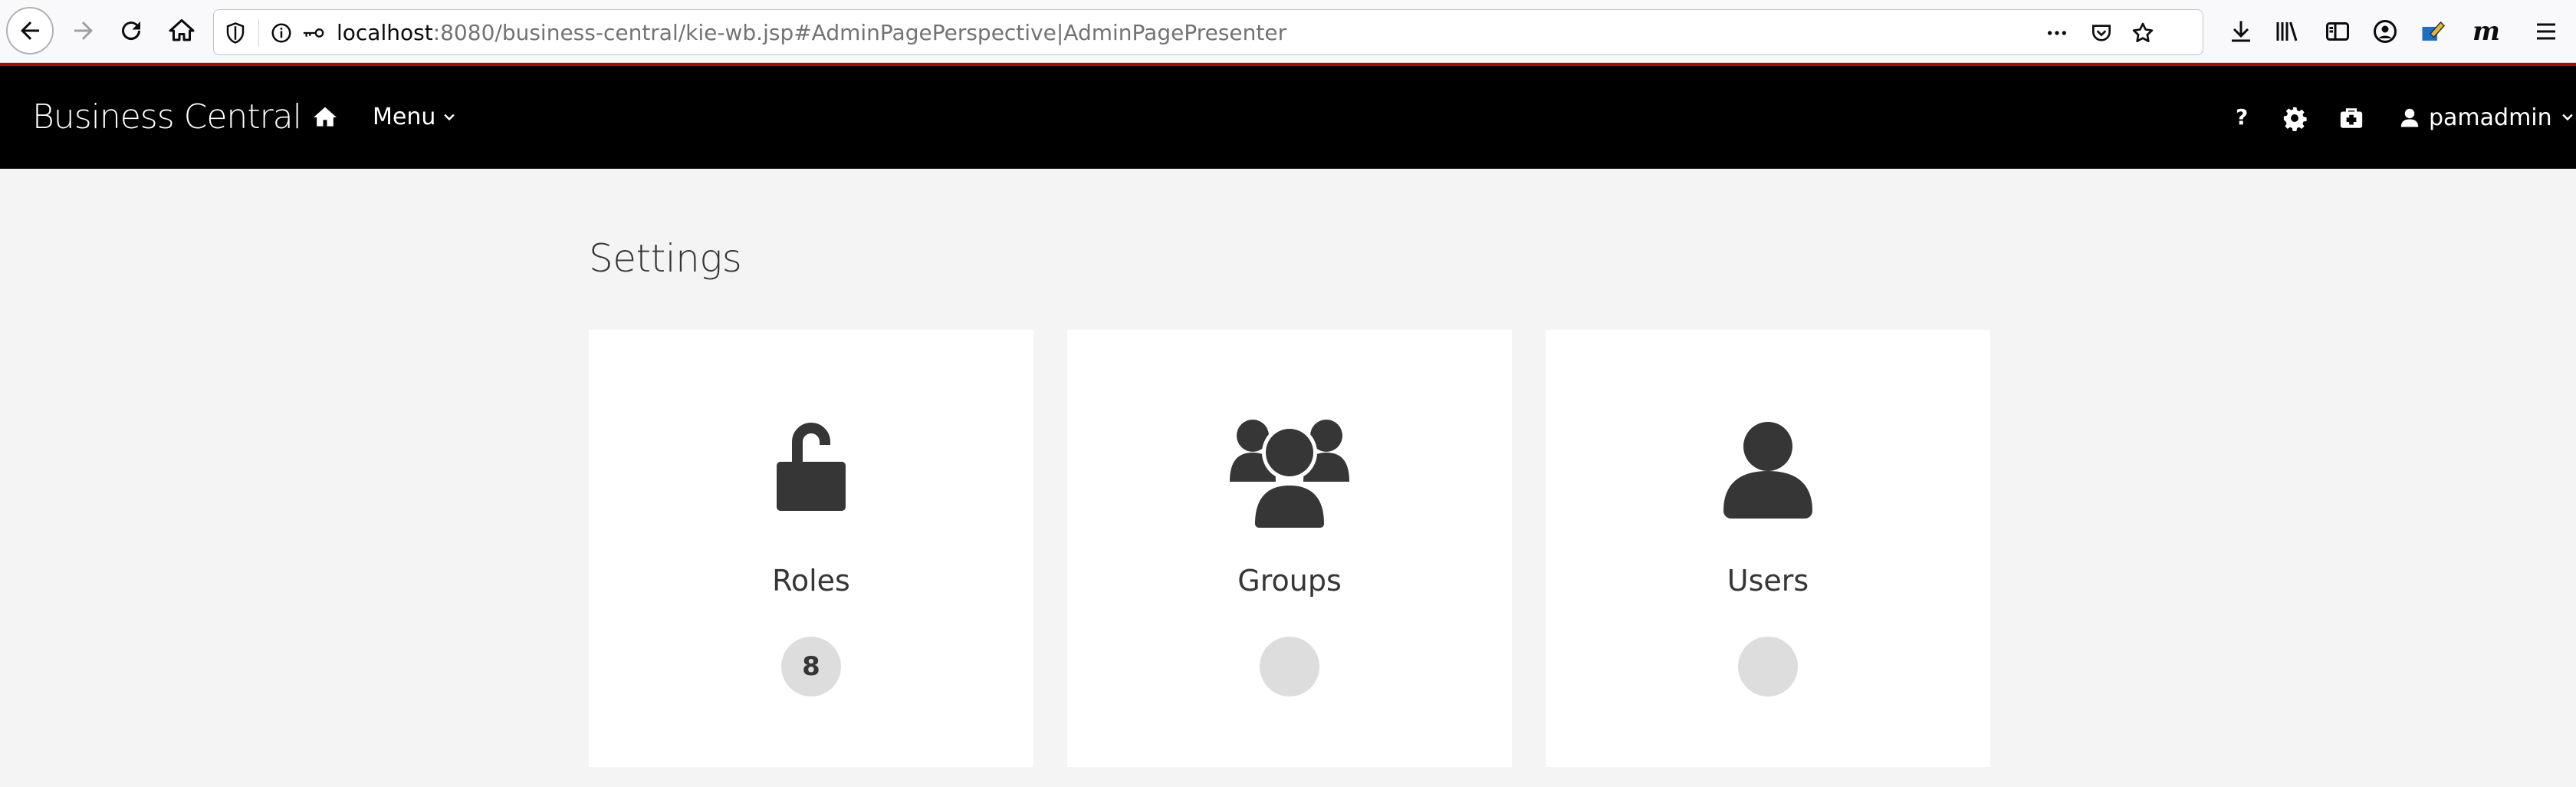 This screenshot has width=2576, height=787. I want to click on hamburger-icon, so click(2546, 31).